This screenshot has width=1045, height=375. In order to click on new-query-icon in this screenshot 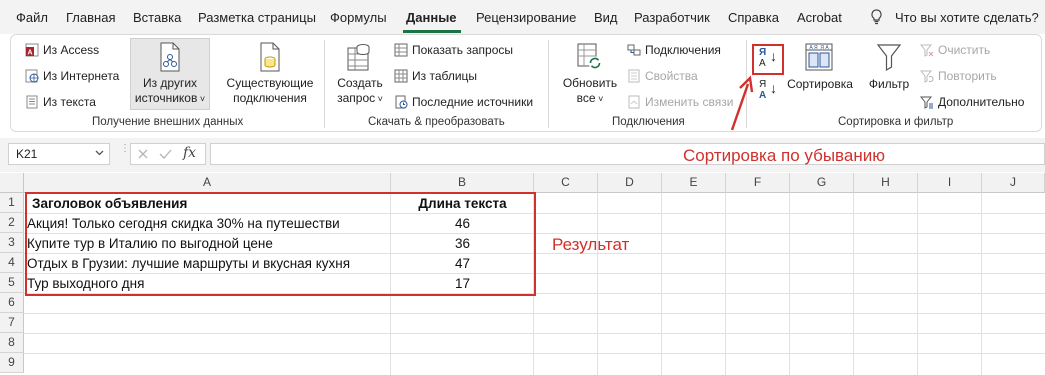, I will do `click(358, 57)`.